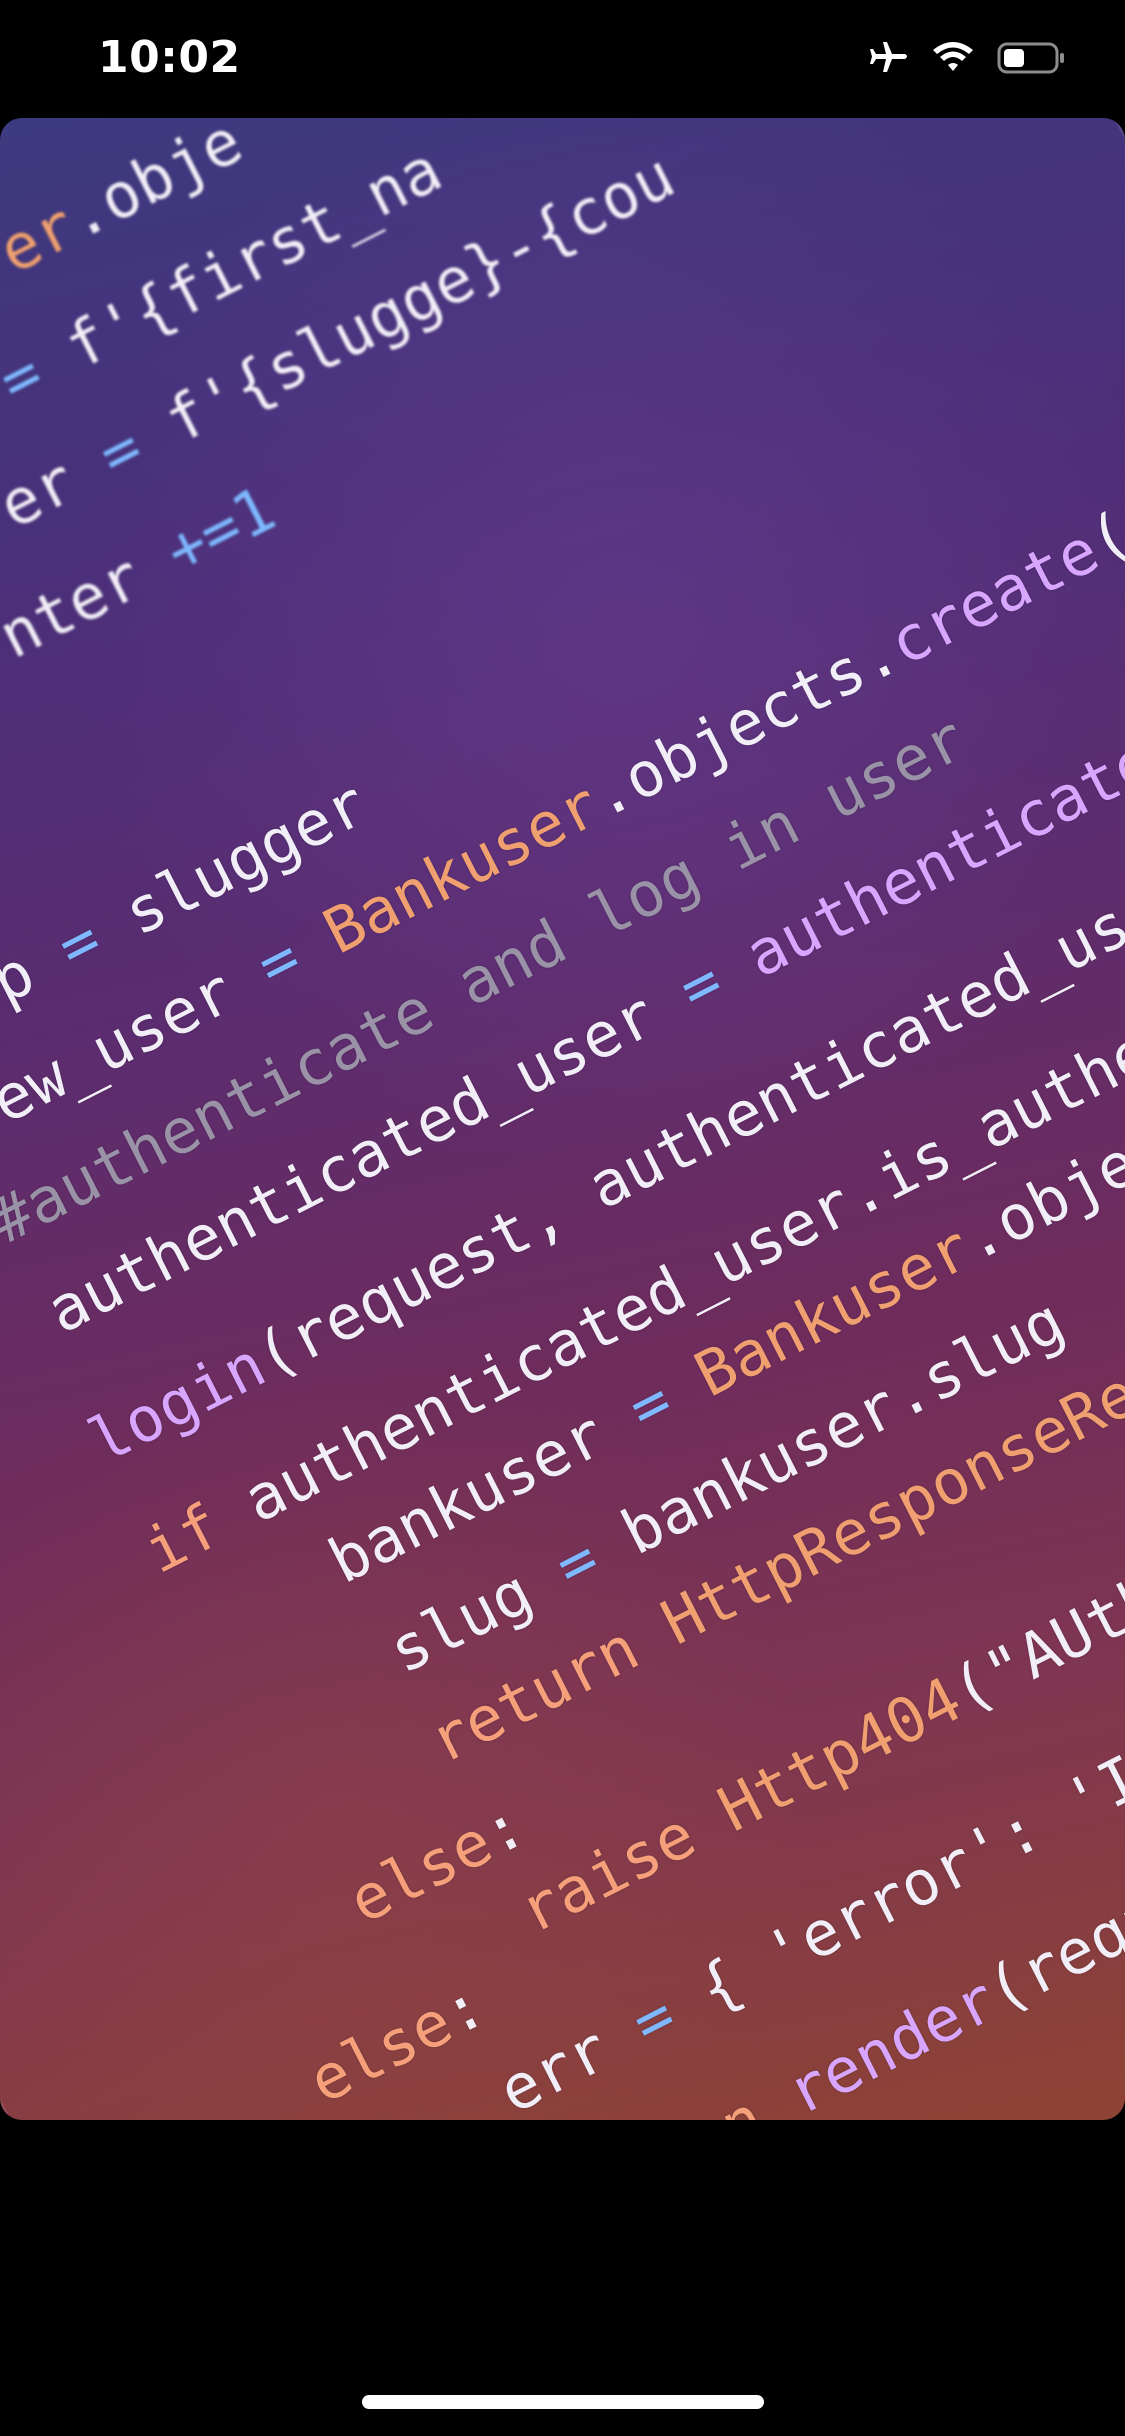  What do you see at coordinates (953, 58) in the screenshot?
I see `wifi-icon` at bounding box center [953, 58].